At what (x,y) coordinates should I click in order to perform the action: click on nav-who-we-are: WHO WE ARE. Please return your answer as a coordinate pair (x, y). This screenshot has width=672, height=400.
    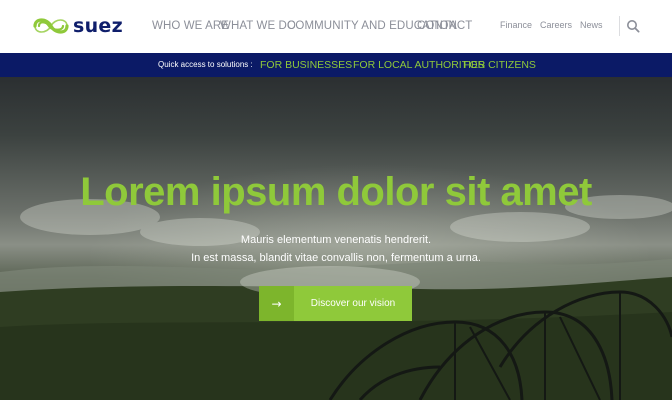
    Looking at the image, I should click on (190, 26).